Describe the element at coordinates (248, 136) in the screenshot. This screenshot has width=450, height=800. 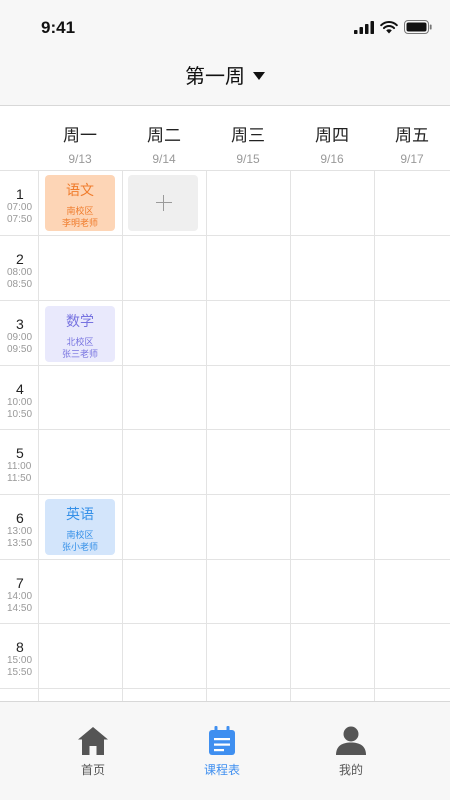
I see `day-name: 周三` at that location.